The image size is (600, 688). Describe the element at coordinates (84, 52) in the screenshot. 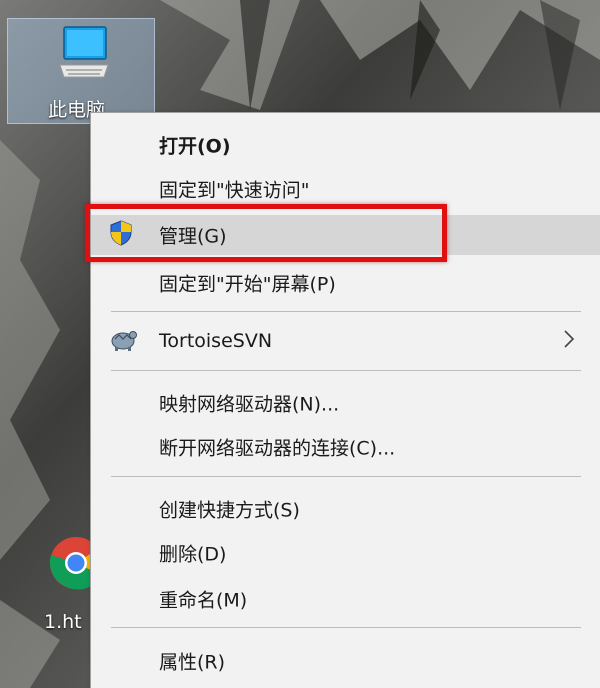

I see `computer-monitor-icon` at that location.